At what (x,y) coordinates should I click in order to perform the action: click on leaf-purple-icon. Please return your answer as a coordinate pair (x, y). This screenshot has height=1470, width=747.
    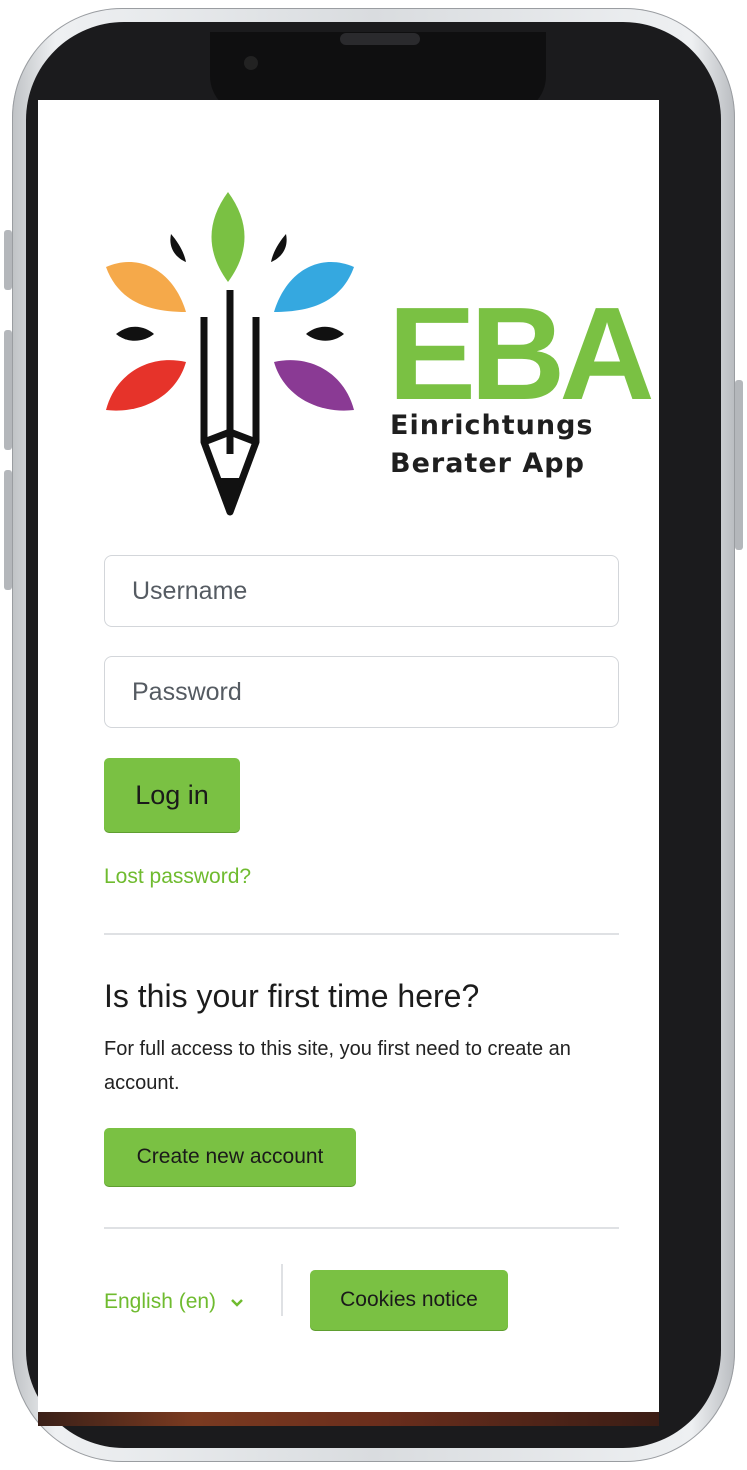
    Looking at the image, I should click on (314, 385).